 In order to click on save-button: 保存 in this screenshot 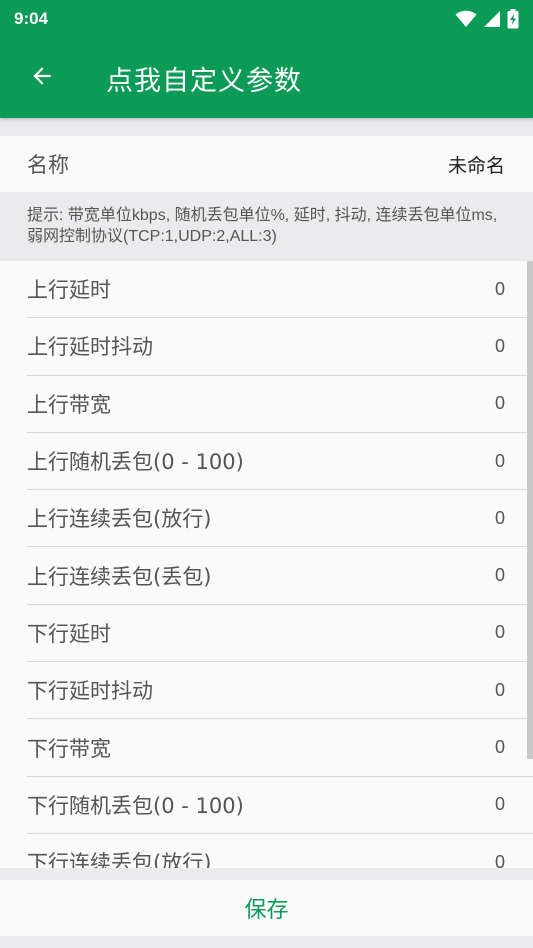, I will do `click(266, 908)`.